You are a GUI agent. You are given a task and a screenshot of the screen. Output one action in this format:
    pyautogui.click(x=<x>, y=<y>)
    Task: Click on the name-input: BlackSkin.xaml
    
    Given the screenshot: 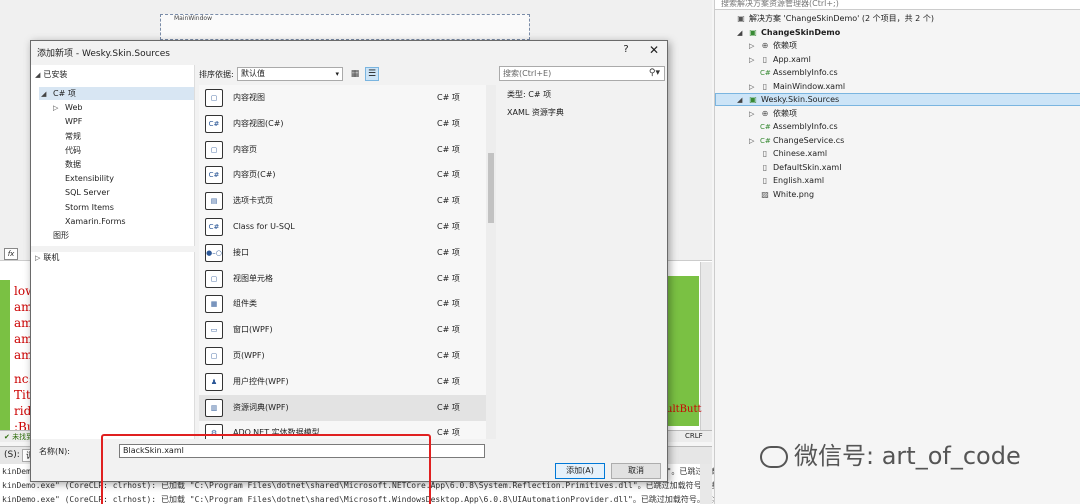 What is the action you would take?
    pyautogui.click(x=302, y=451)
    